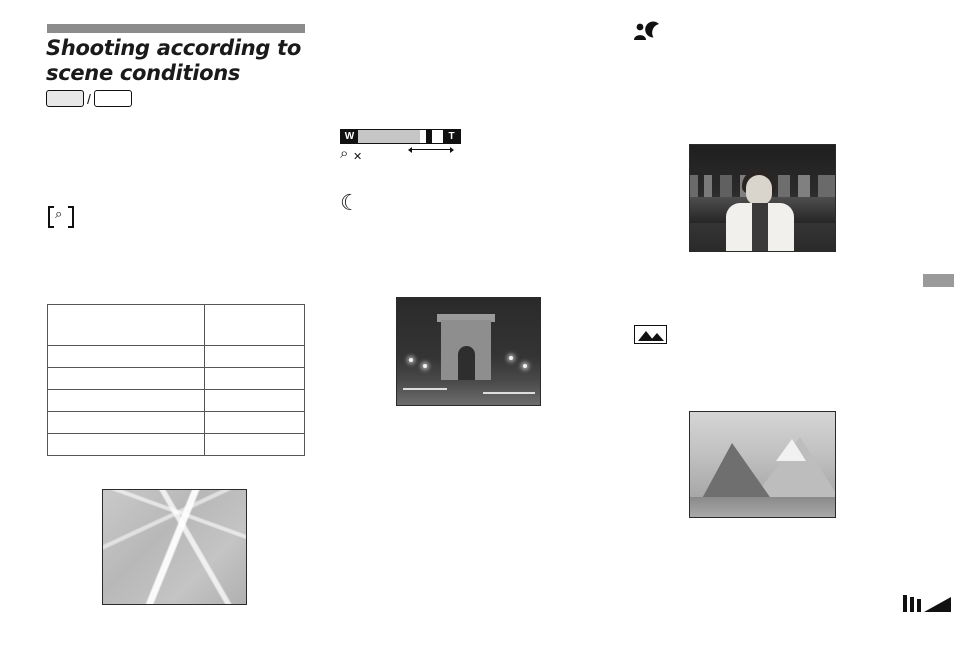 The image size is (954, 672). I want to click on magnifier-icon: ⌕, so click(61, 217).